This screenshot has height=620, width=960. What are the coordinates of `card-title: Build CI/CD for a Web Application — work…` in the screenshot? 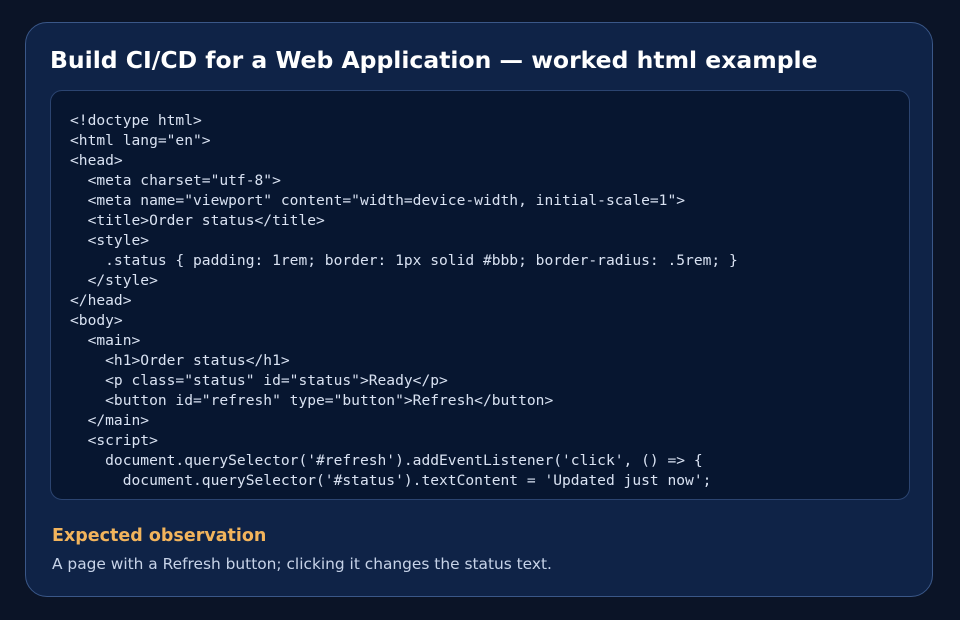 It's located at (434, 60).